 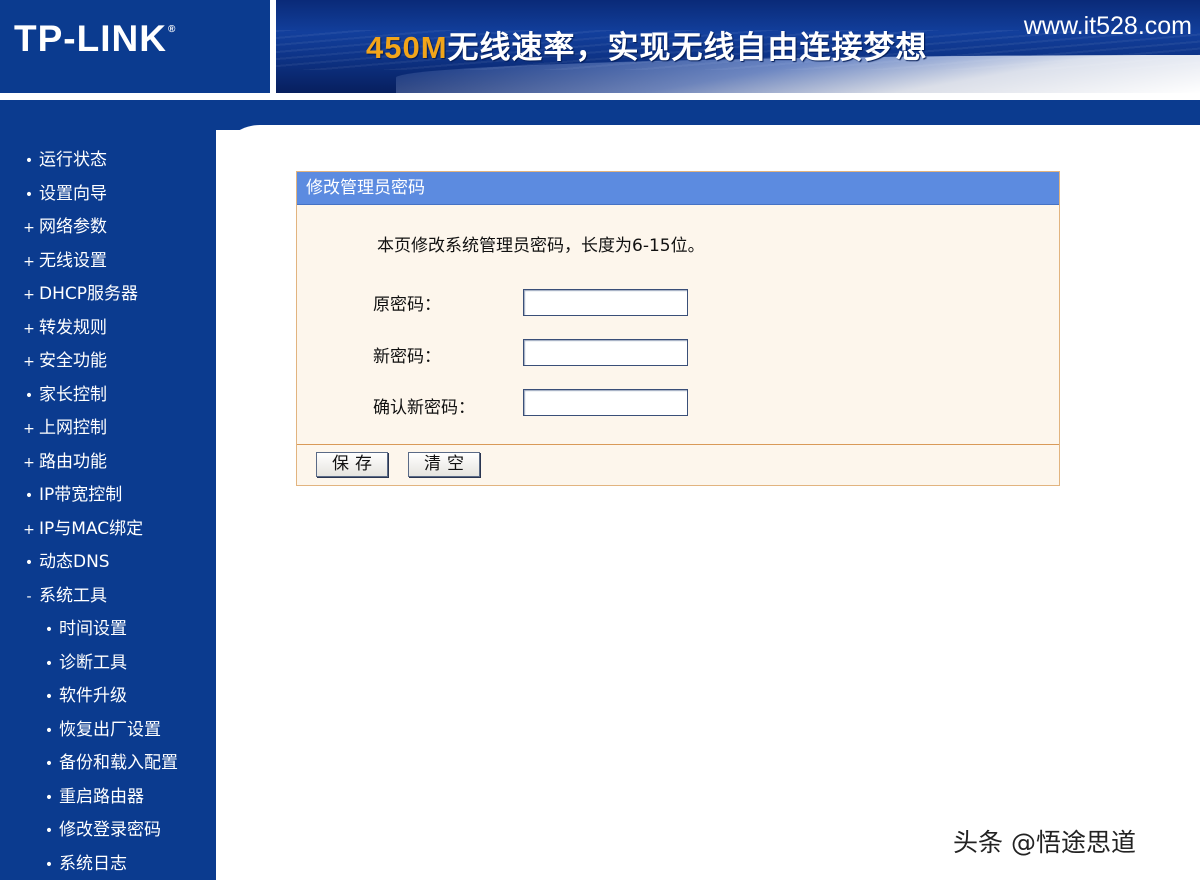 I want to click on sidebar-item-label: 备份和载入配置, so click(x=118, y=763).